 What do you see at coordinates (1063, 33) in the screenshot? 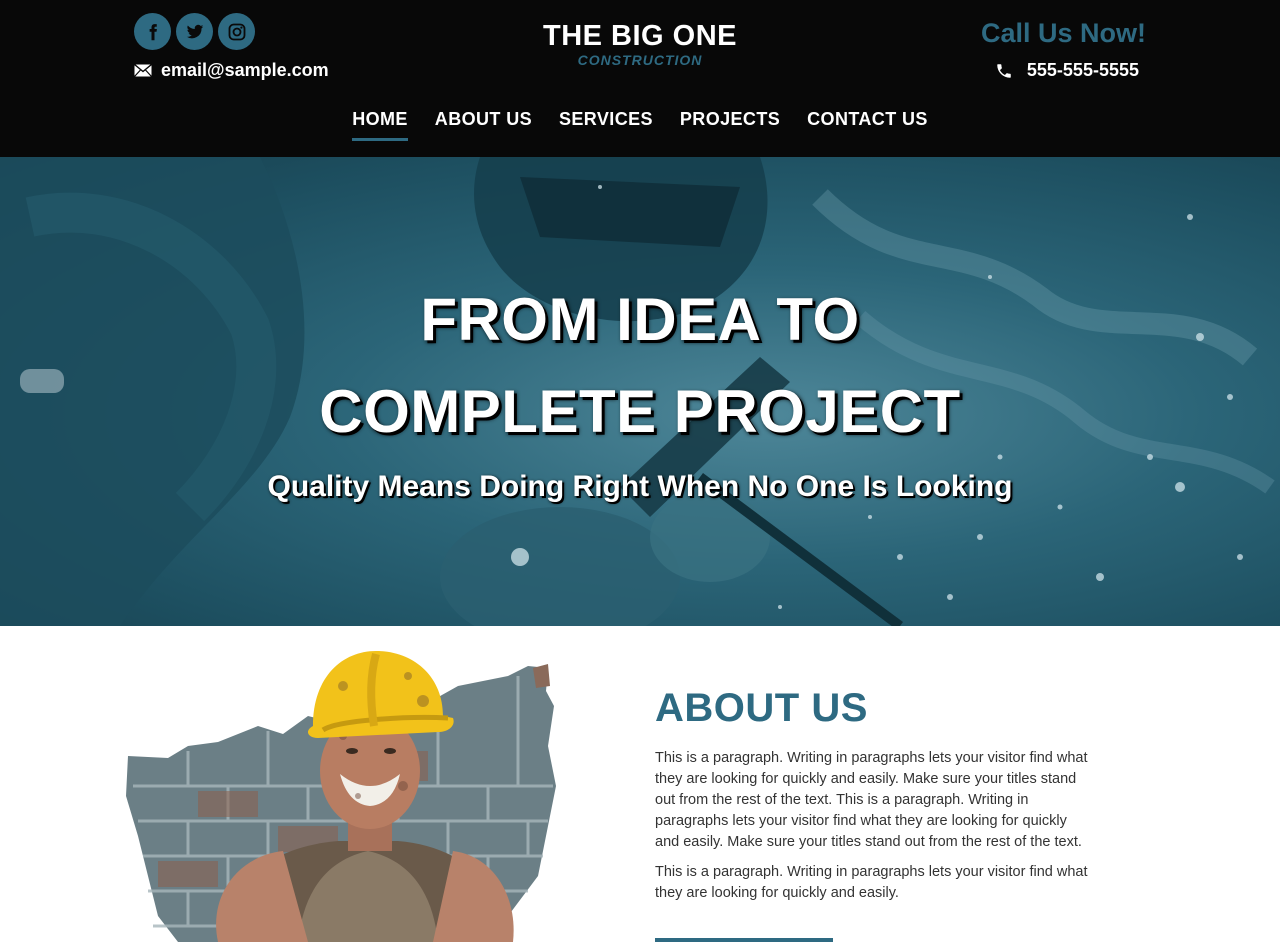
I see `call-us-label: Call Us Now!` at bounding box center [1063, 33].